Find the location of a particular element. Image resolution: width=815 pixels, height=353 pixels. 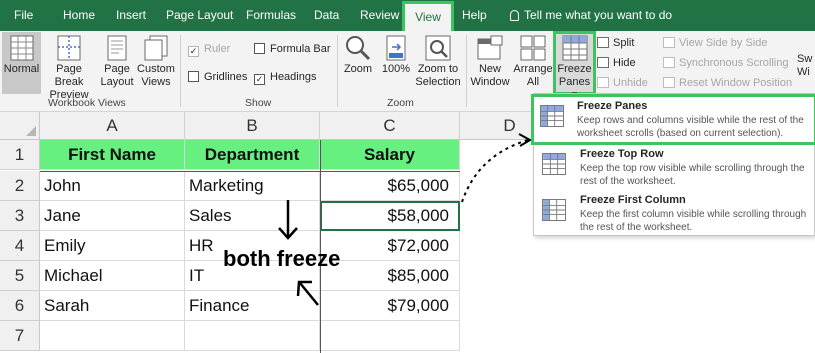

freeze-panes-title: Freeze Panes is located at coordinates (612, 106).